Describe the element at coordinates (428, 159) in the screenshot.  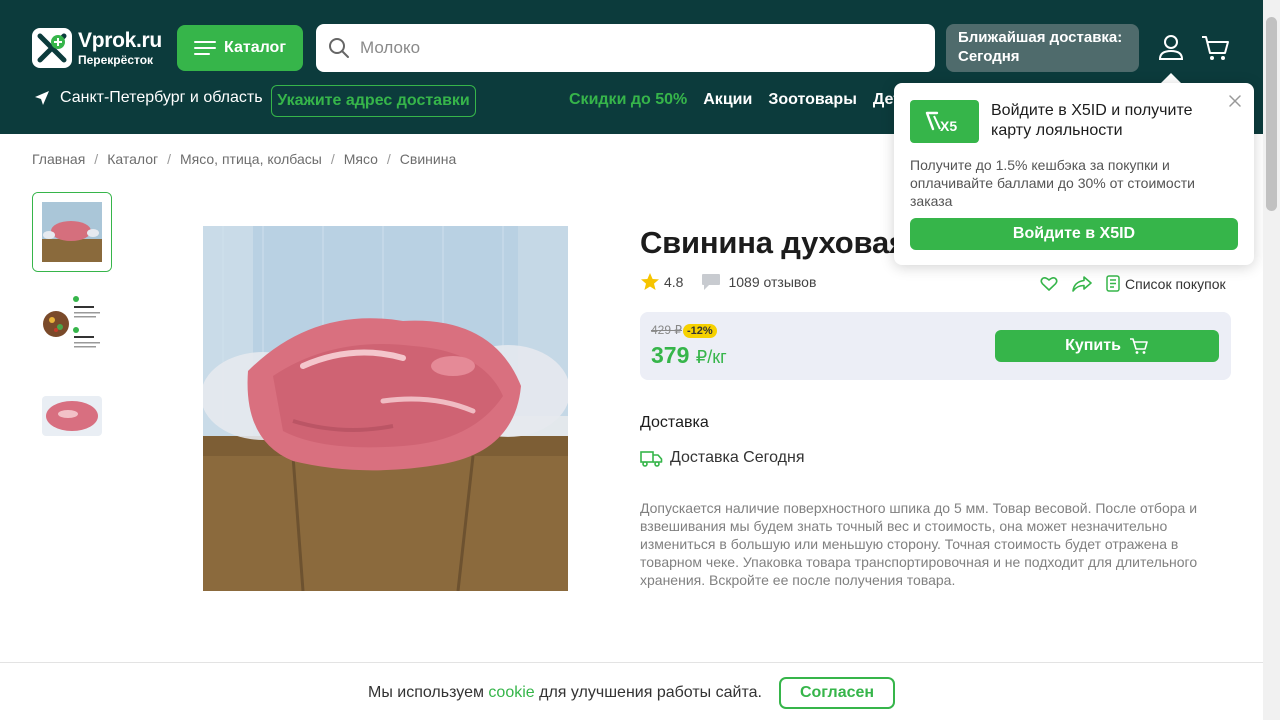
I see `breadcrumb-pork: Свинина` at that location.